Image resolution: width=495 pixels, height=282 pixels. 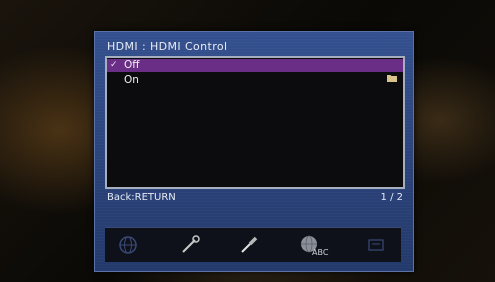 I want to click on page-indicator: 1 / 2, so click(x=391, y=197).